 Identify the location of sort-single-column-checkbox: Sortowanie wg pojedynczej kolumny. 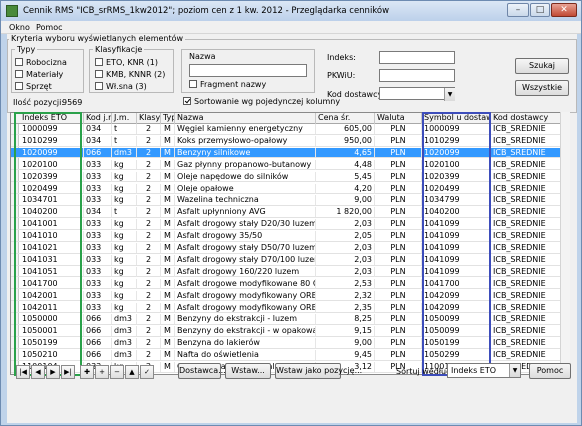
(261, 101).